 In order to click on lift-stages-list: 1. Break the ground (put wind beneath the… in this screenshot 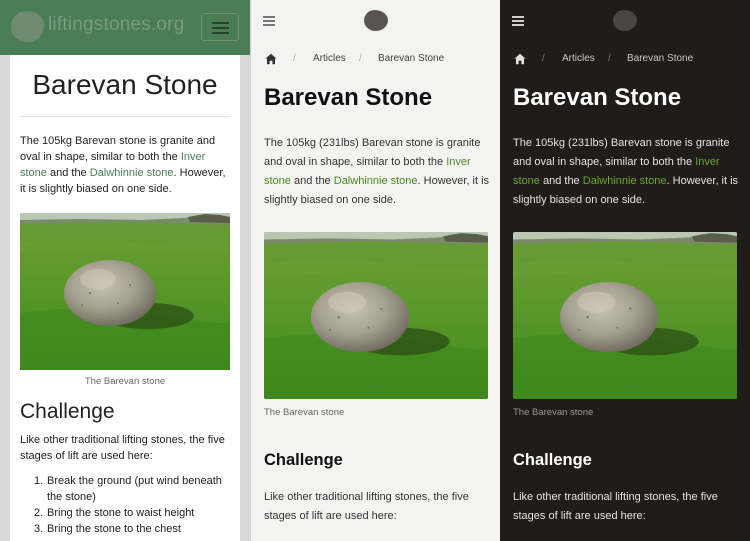, I will do `click(126, 505)`.